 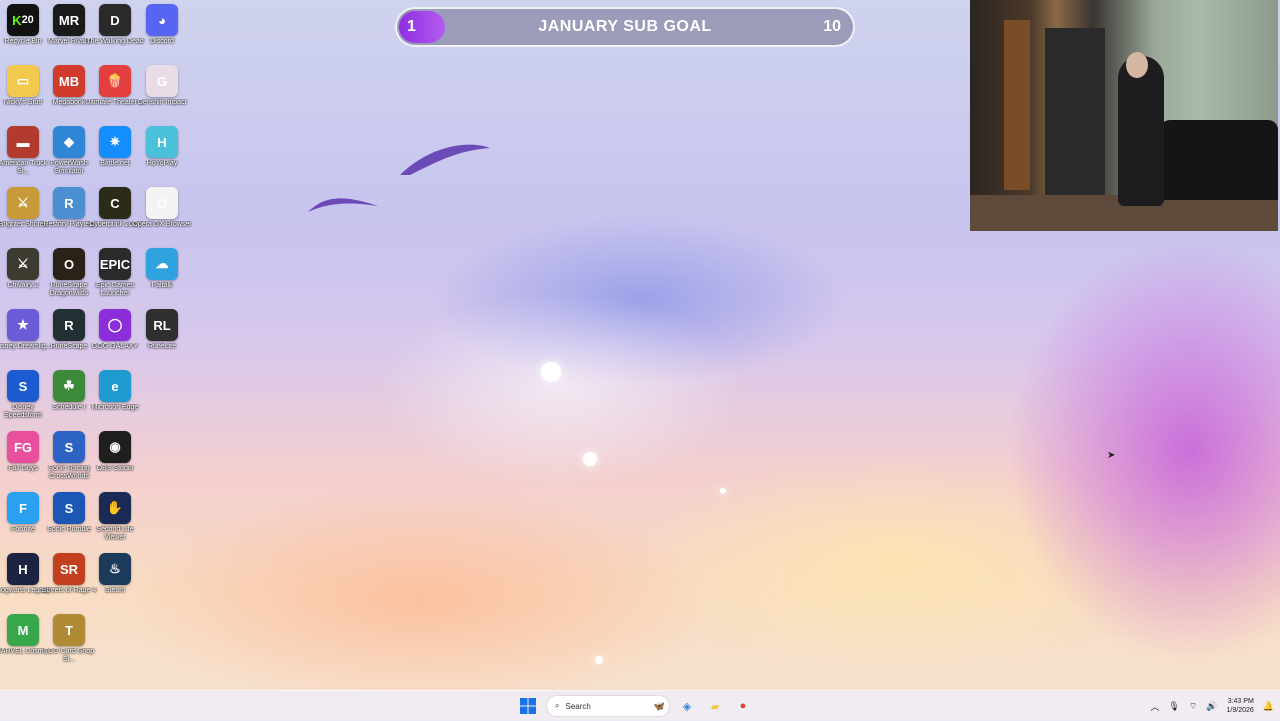 I want to click on powerwash-icon: ◆, so click(x=69, y=142).